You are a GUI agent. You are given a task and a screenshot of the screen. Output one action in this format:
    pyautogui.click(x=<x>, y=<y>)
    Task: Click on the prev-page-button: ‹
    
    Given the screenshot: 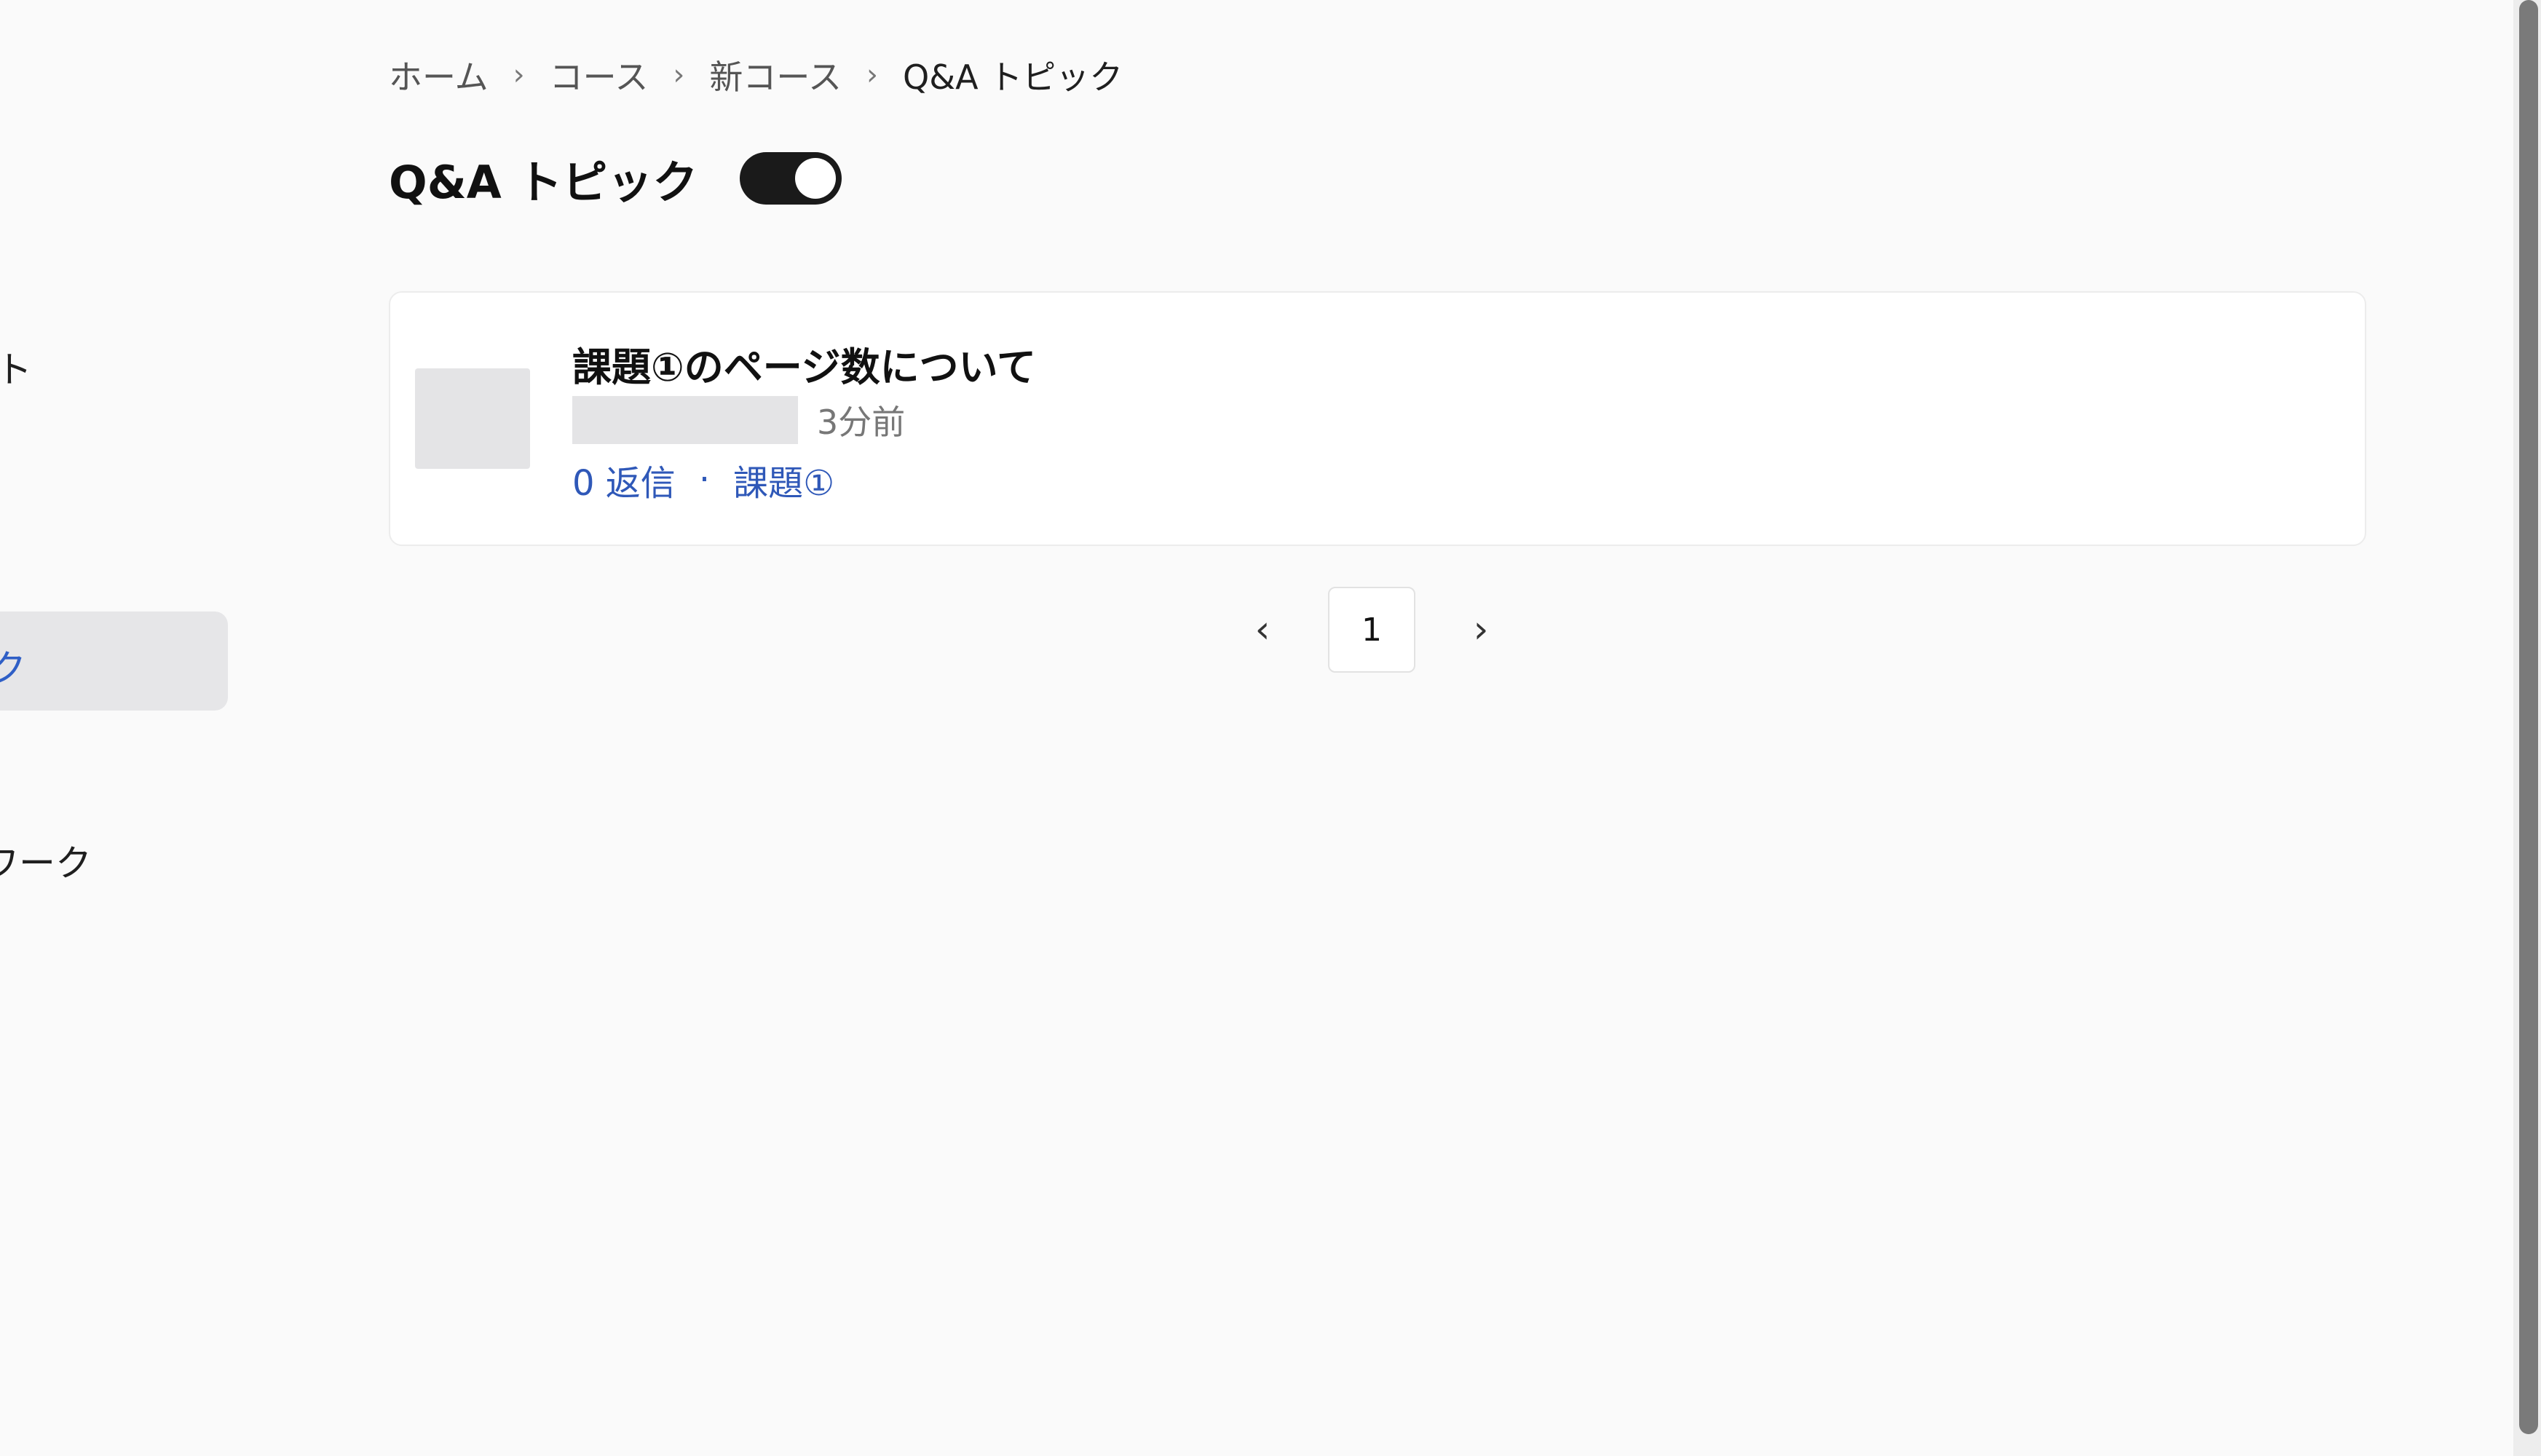 What is the action you would take?
    pyautogui.click(x=1262, y=630)
    